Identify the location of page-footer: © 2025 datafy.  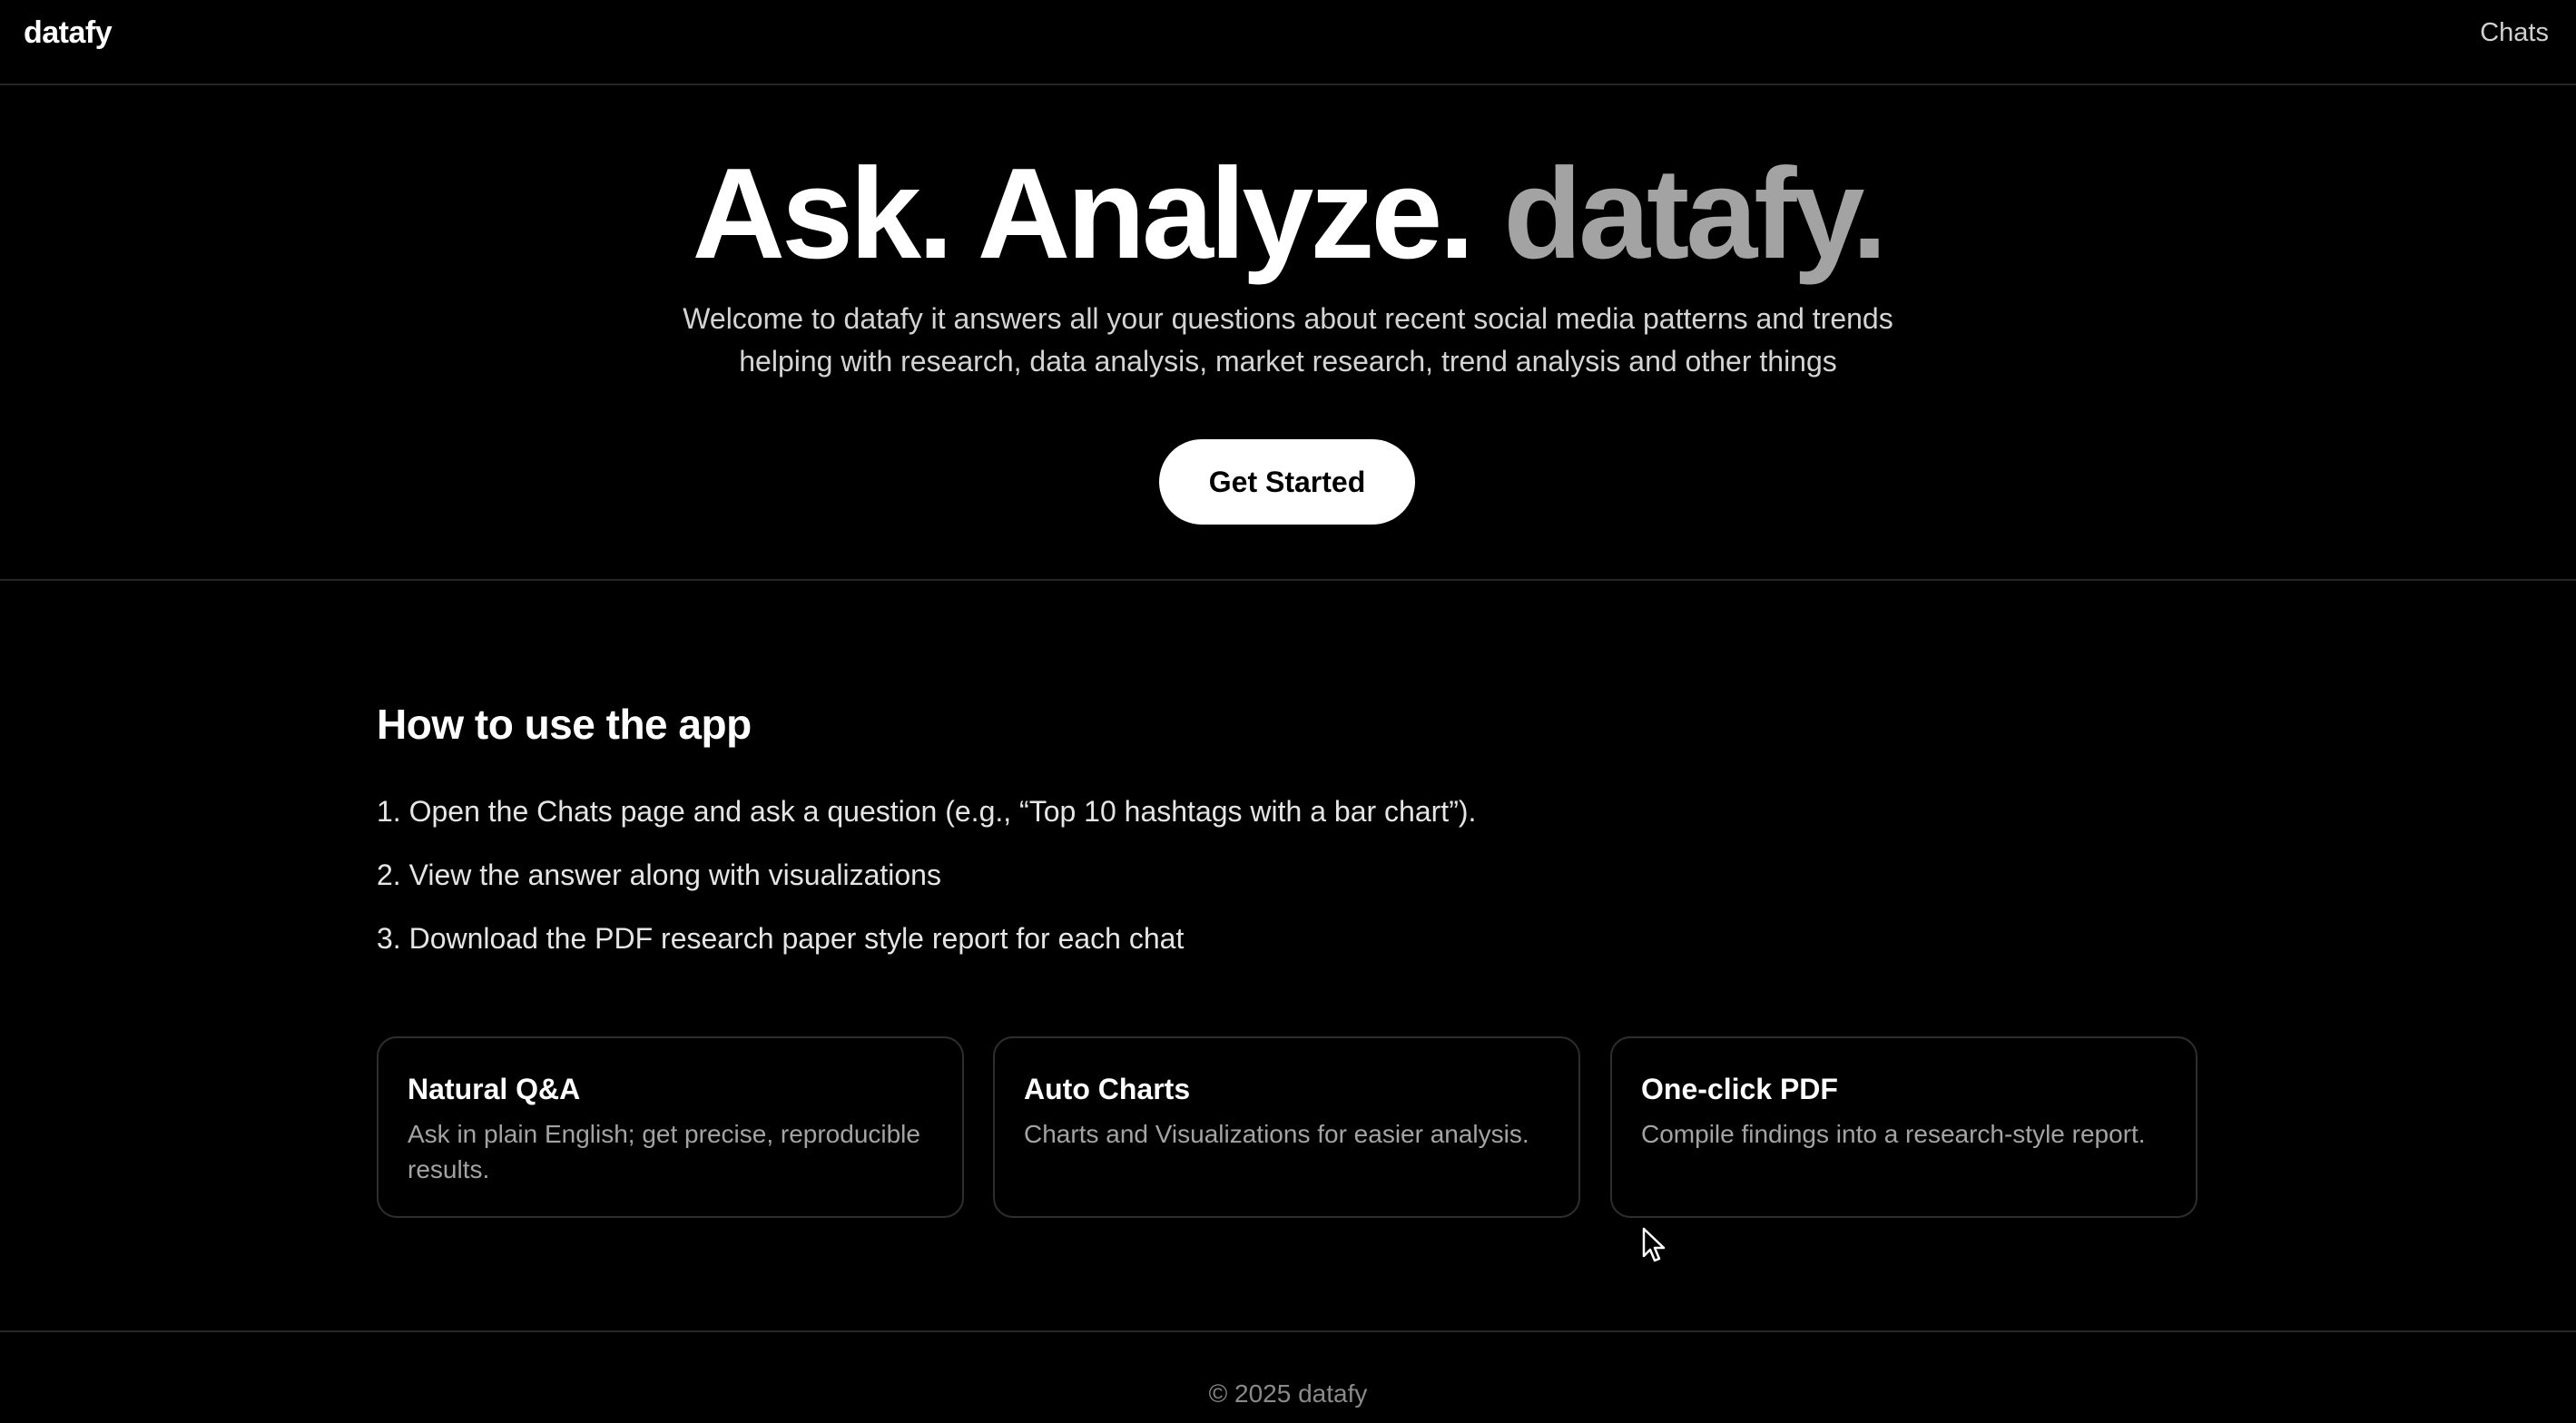
(1288, 1376).